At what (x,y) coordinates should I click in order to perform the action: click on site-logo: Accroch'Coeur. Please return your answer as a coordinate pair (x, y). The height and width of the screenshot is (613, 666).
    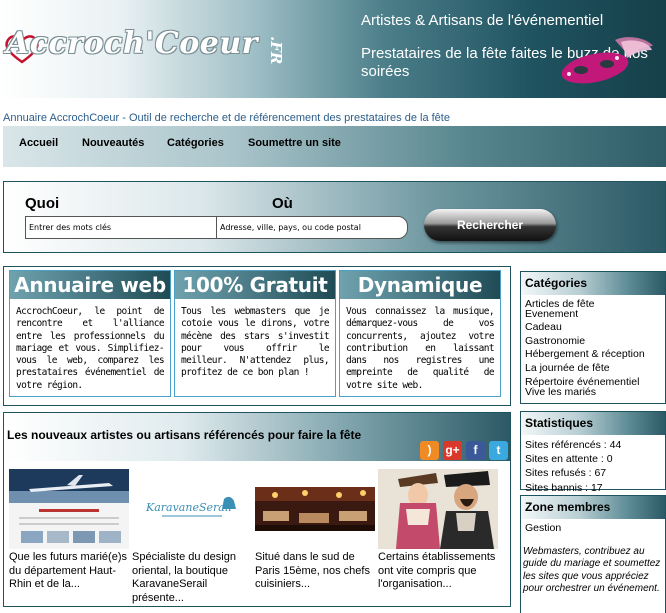
    Looking at the image, I should click on (132, 43).